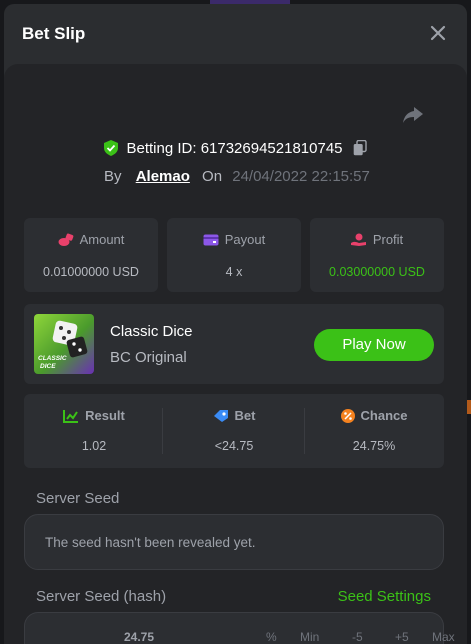 This screenshot has width=471, height=644. What do you see at coordinates (151, 331) in the screenshot?
I see `game-name: Classic Dice` at bounding box center [151, 331].